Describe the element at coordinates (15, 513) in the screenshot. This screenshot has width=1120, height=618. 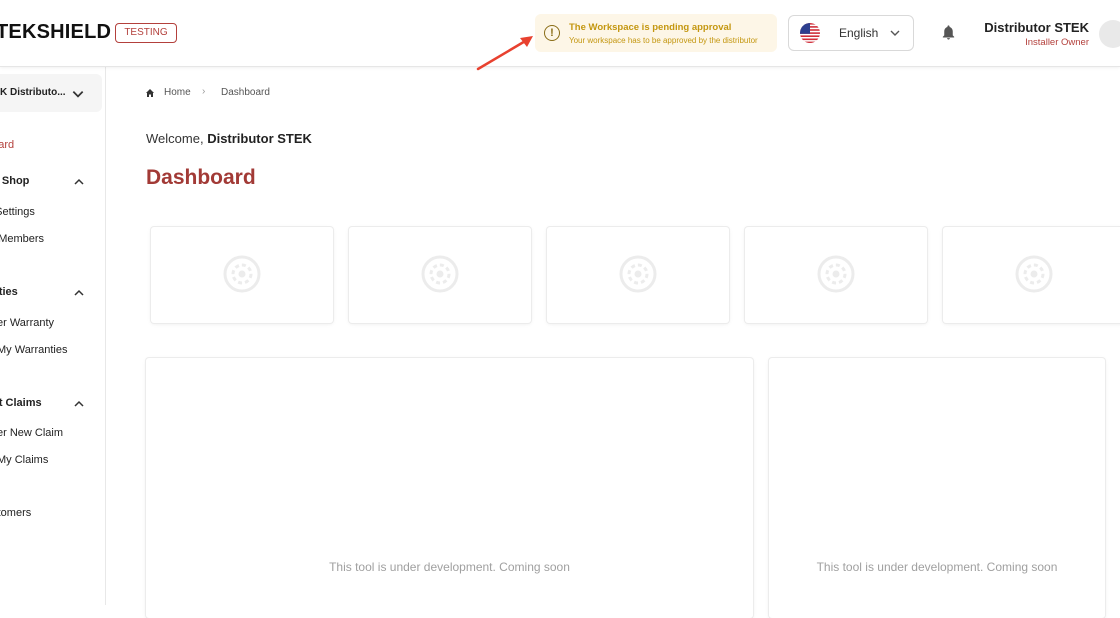
I see `sidebar-item-customers: ustomers` at that location.